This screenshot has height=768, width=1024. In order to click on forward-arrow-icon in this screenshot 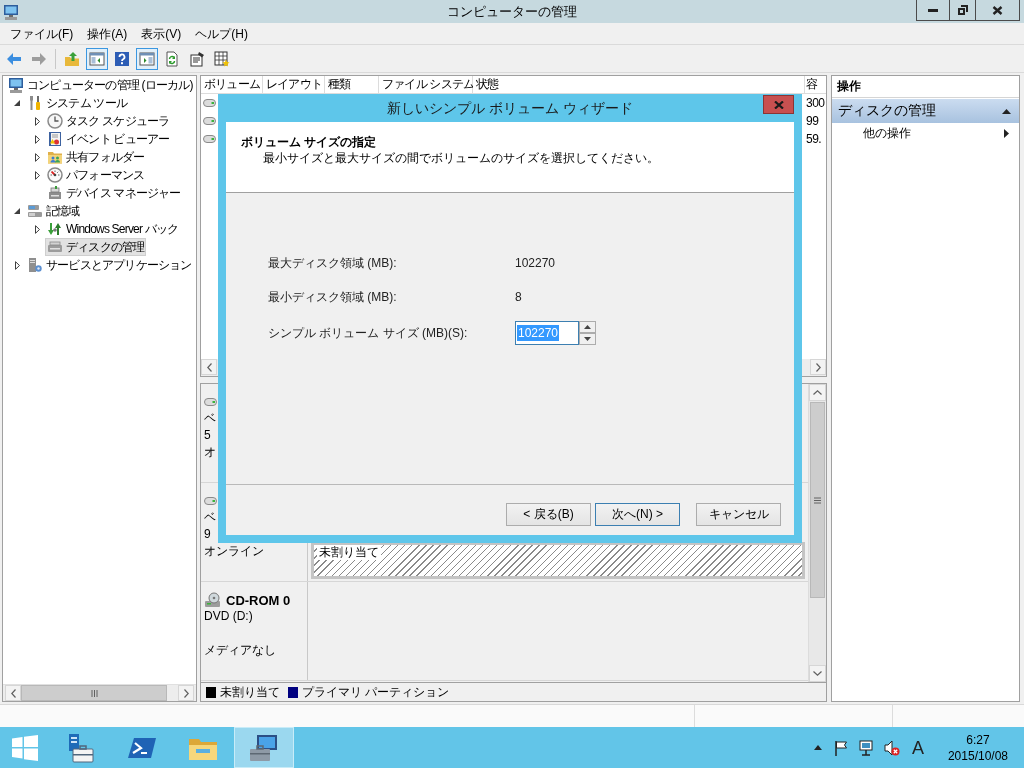, I will do `click(39, 58)`.